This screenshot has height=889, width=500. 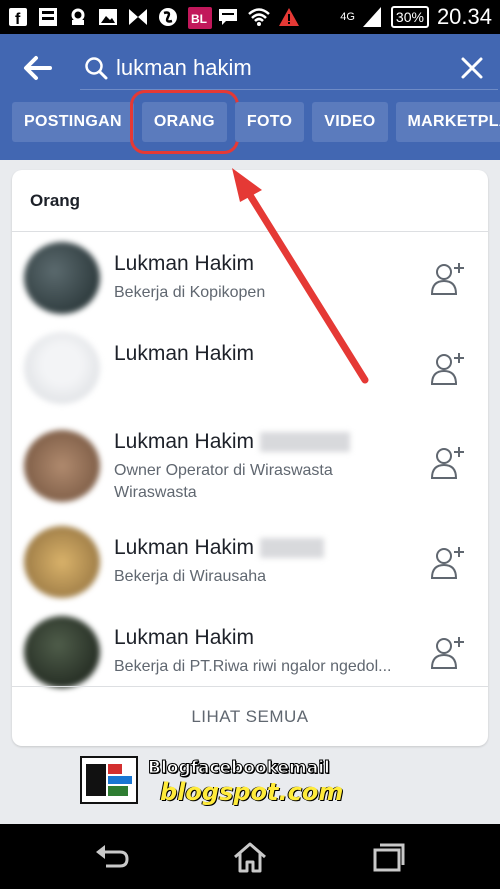 I want to click on person-secondary: Wiraswasta, so click(x=155, y=492).